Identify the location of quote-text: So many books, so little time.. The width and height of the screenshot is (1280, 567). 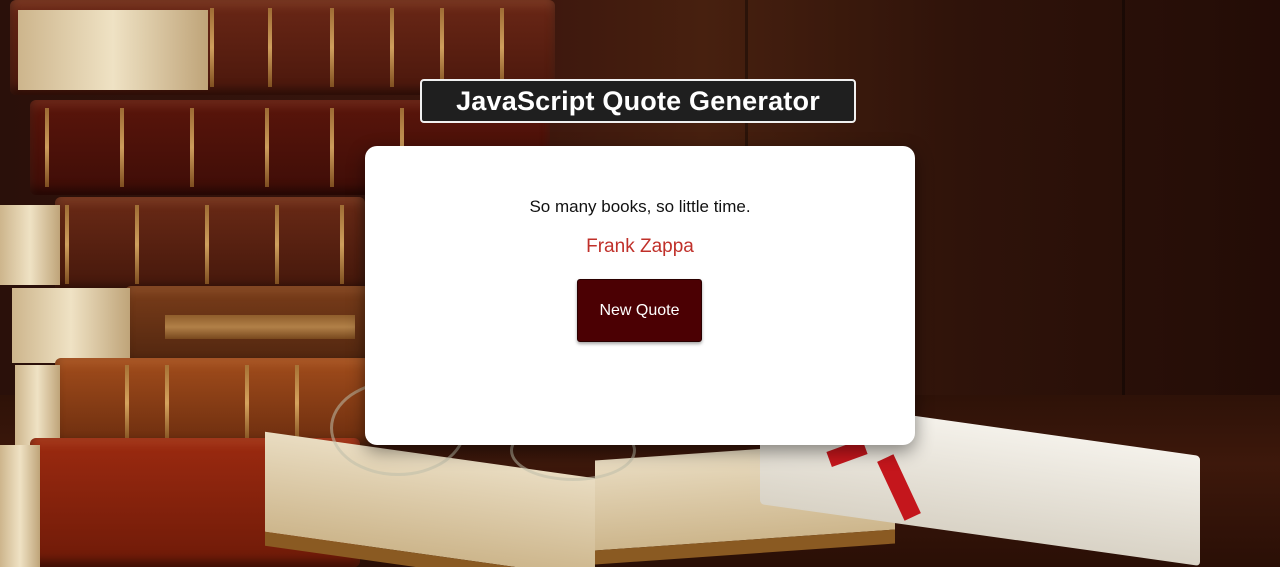
(640, 206).